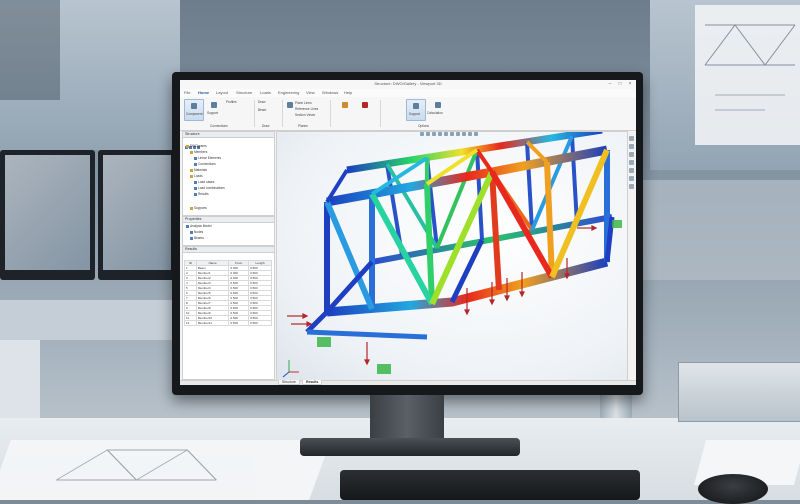 The image size is (800, 504). I want to click on component-button: Component, so click(194, 110).